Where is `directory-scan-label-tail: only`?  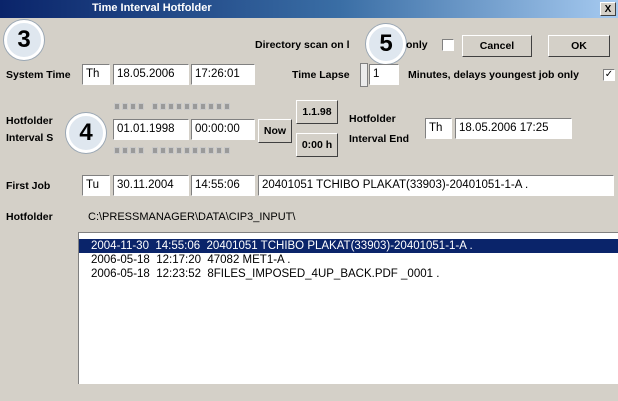
directory-scan-label-tail: only is located at coordinates (417, 45).